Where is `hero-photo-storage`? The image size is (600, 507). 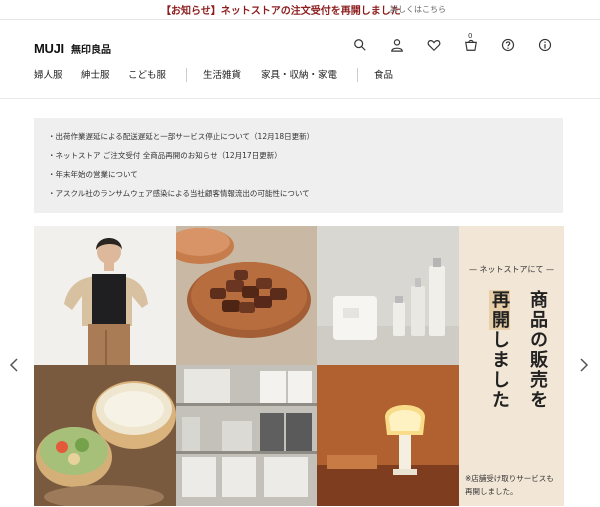 hero-photo-storage is located at coordinates (246, 435).